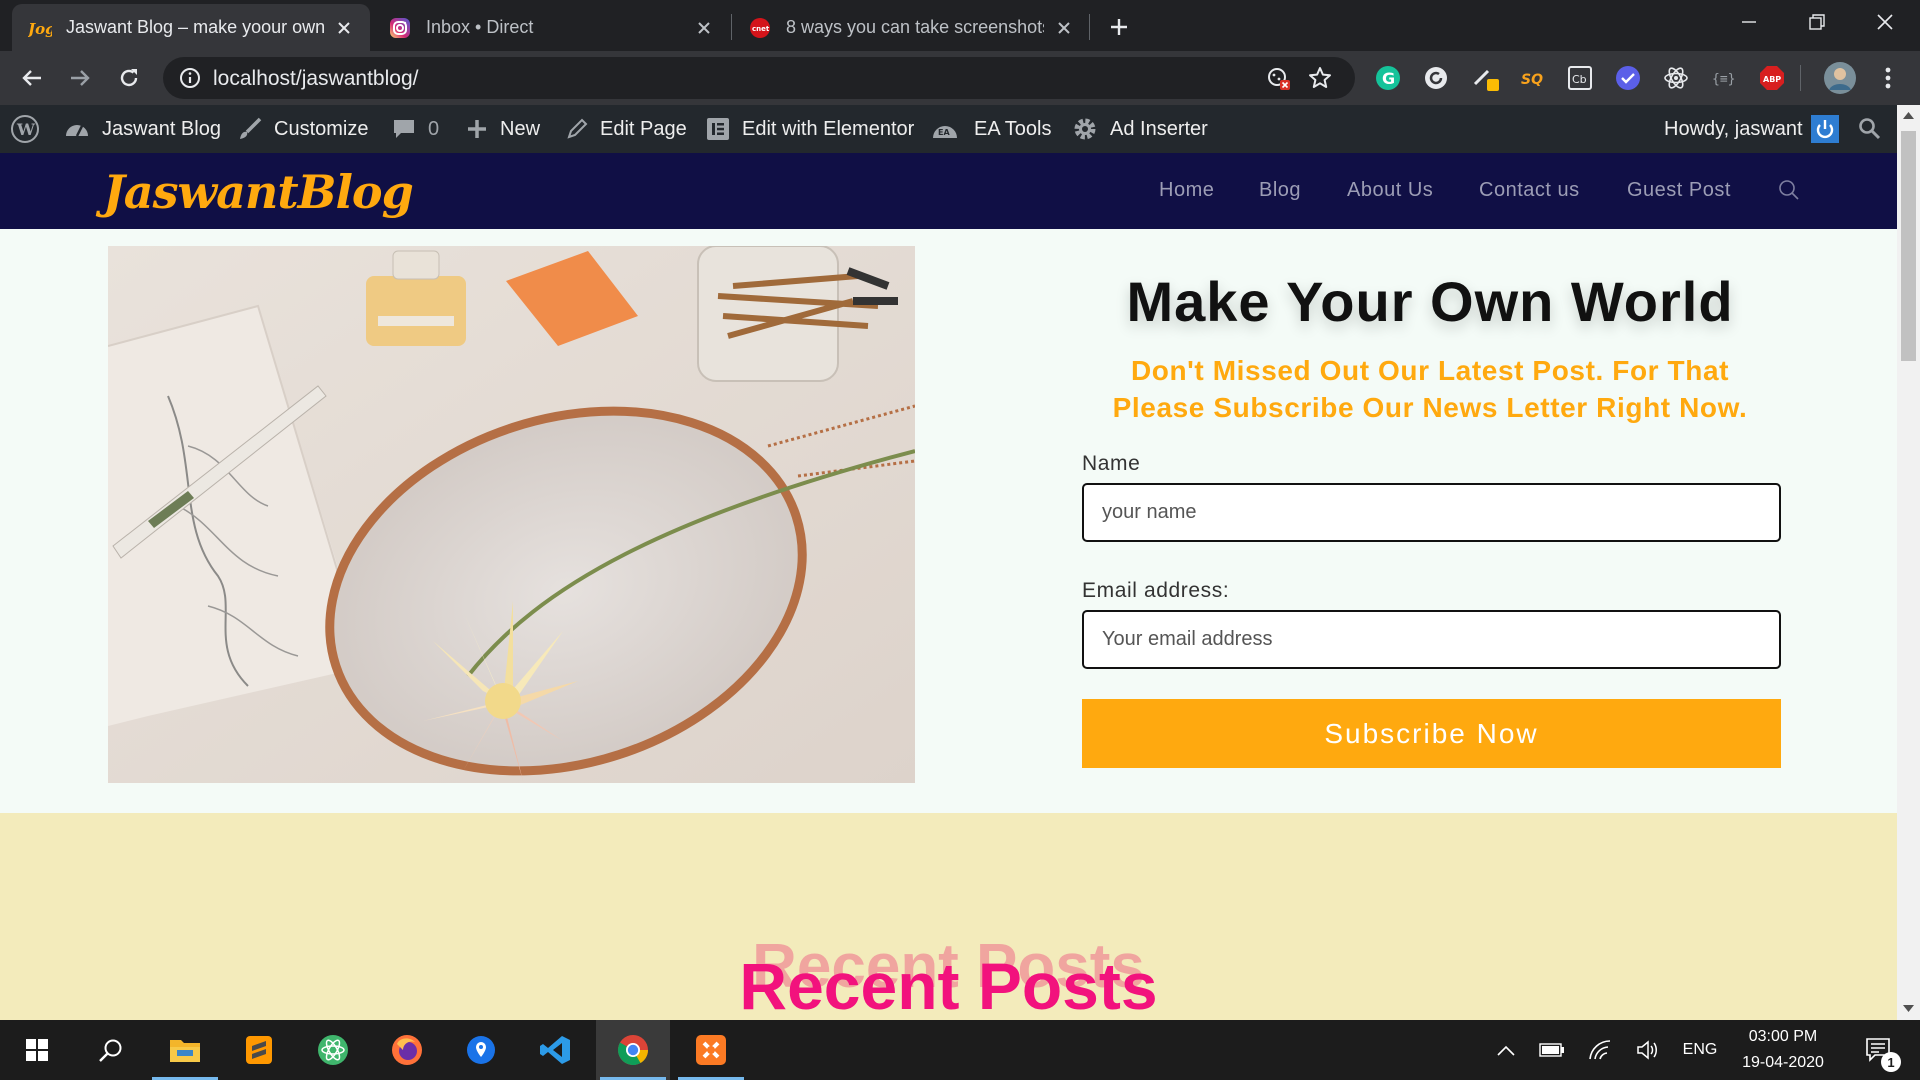  What do you see at coordinates (1486, 78) in the screenshot?
I see `color-picker-extension-icon` at bounding box center [1486, 78].